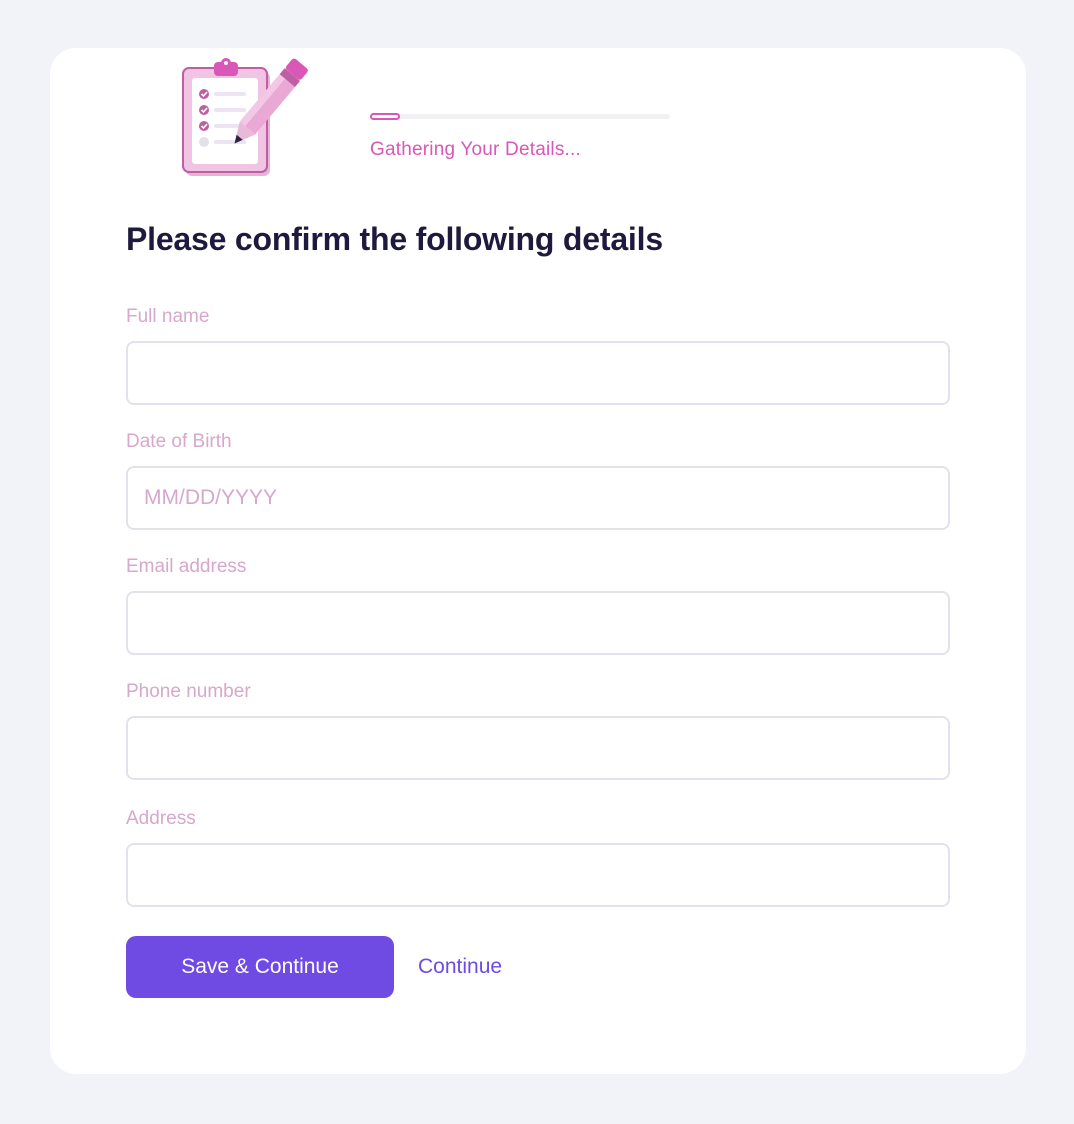 This screenshot has width=1074, height=1124. I want to click on full-name-label: Full name, so click(168, 317).